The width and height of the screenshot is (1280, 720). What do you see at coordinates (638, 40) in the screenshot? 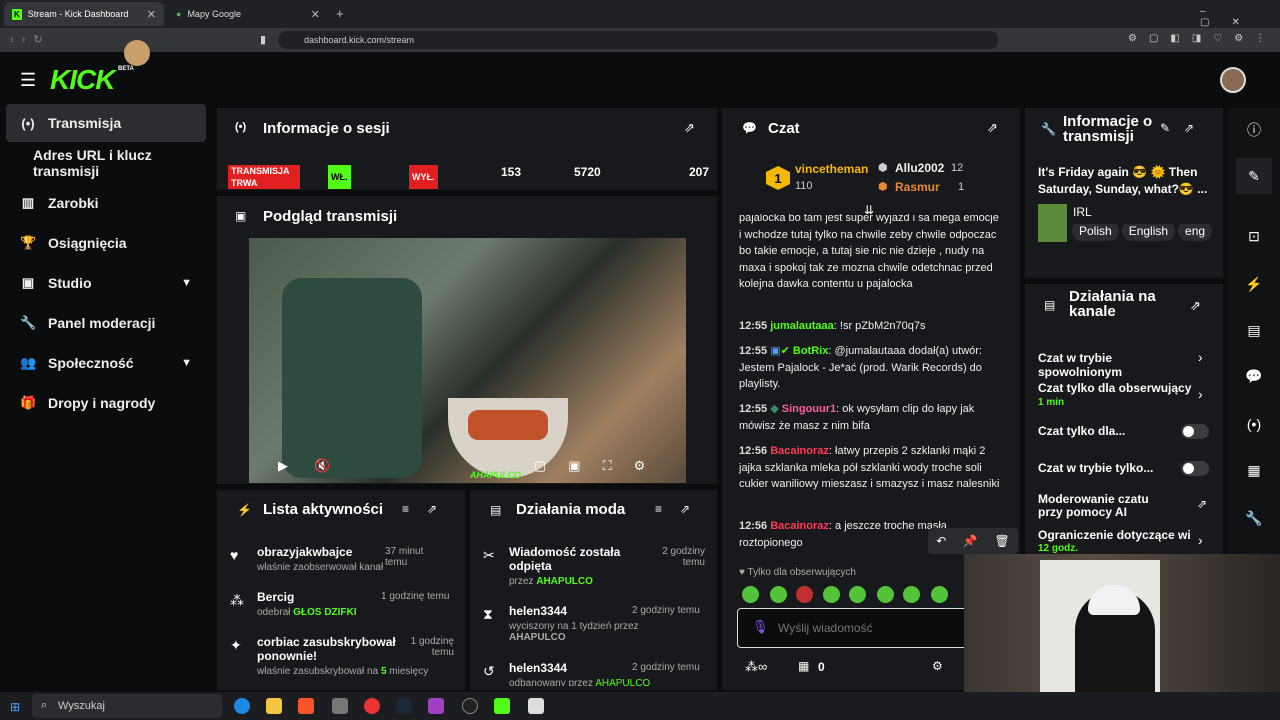
I see `url-input: dashboard.kick.com/stream` at bounding box center [638, 40].